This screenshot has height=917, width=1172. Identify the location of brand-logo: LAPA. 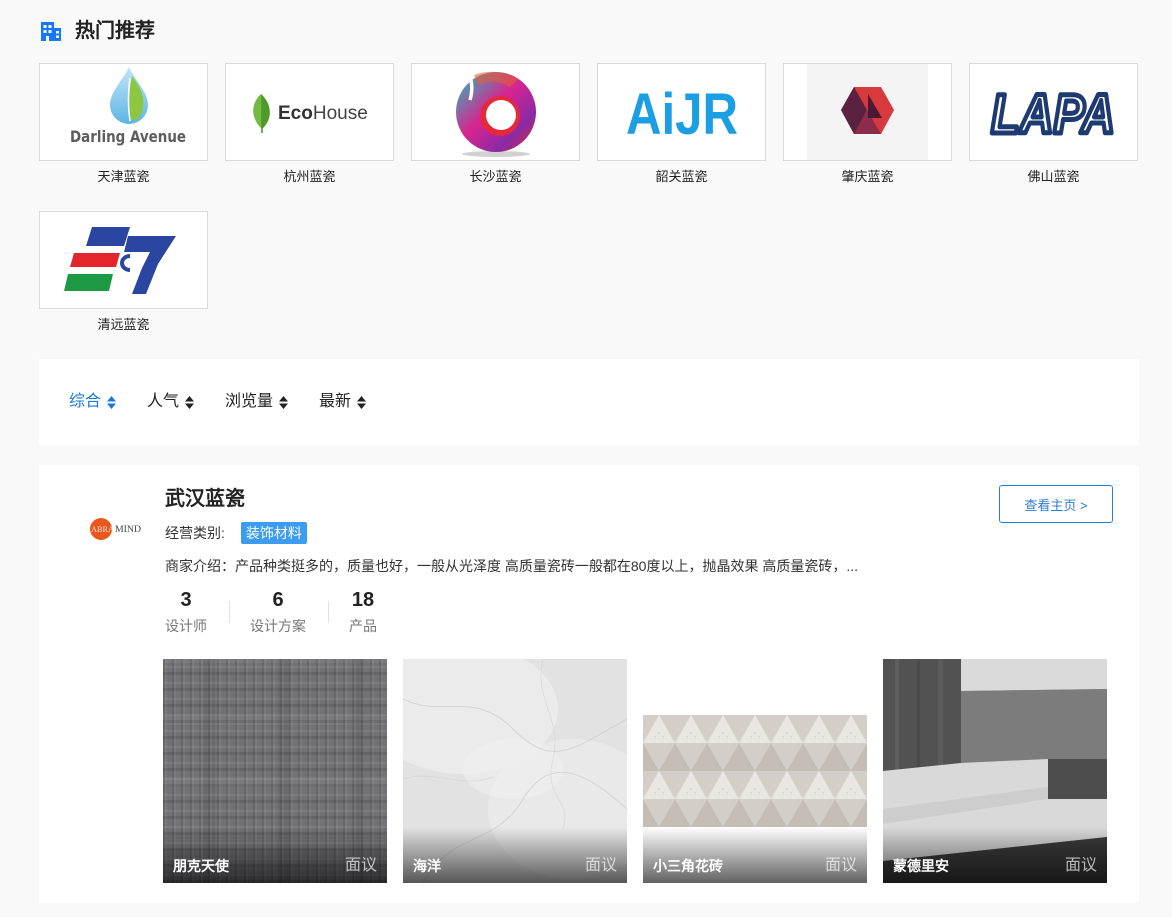
(1053, 112).